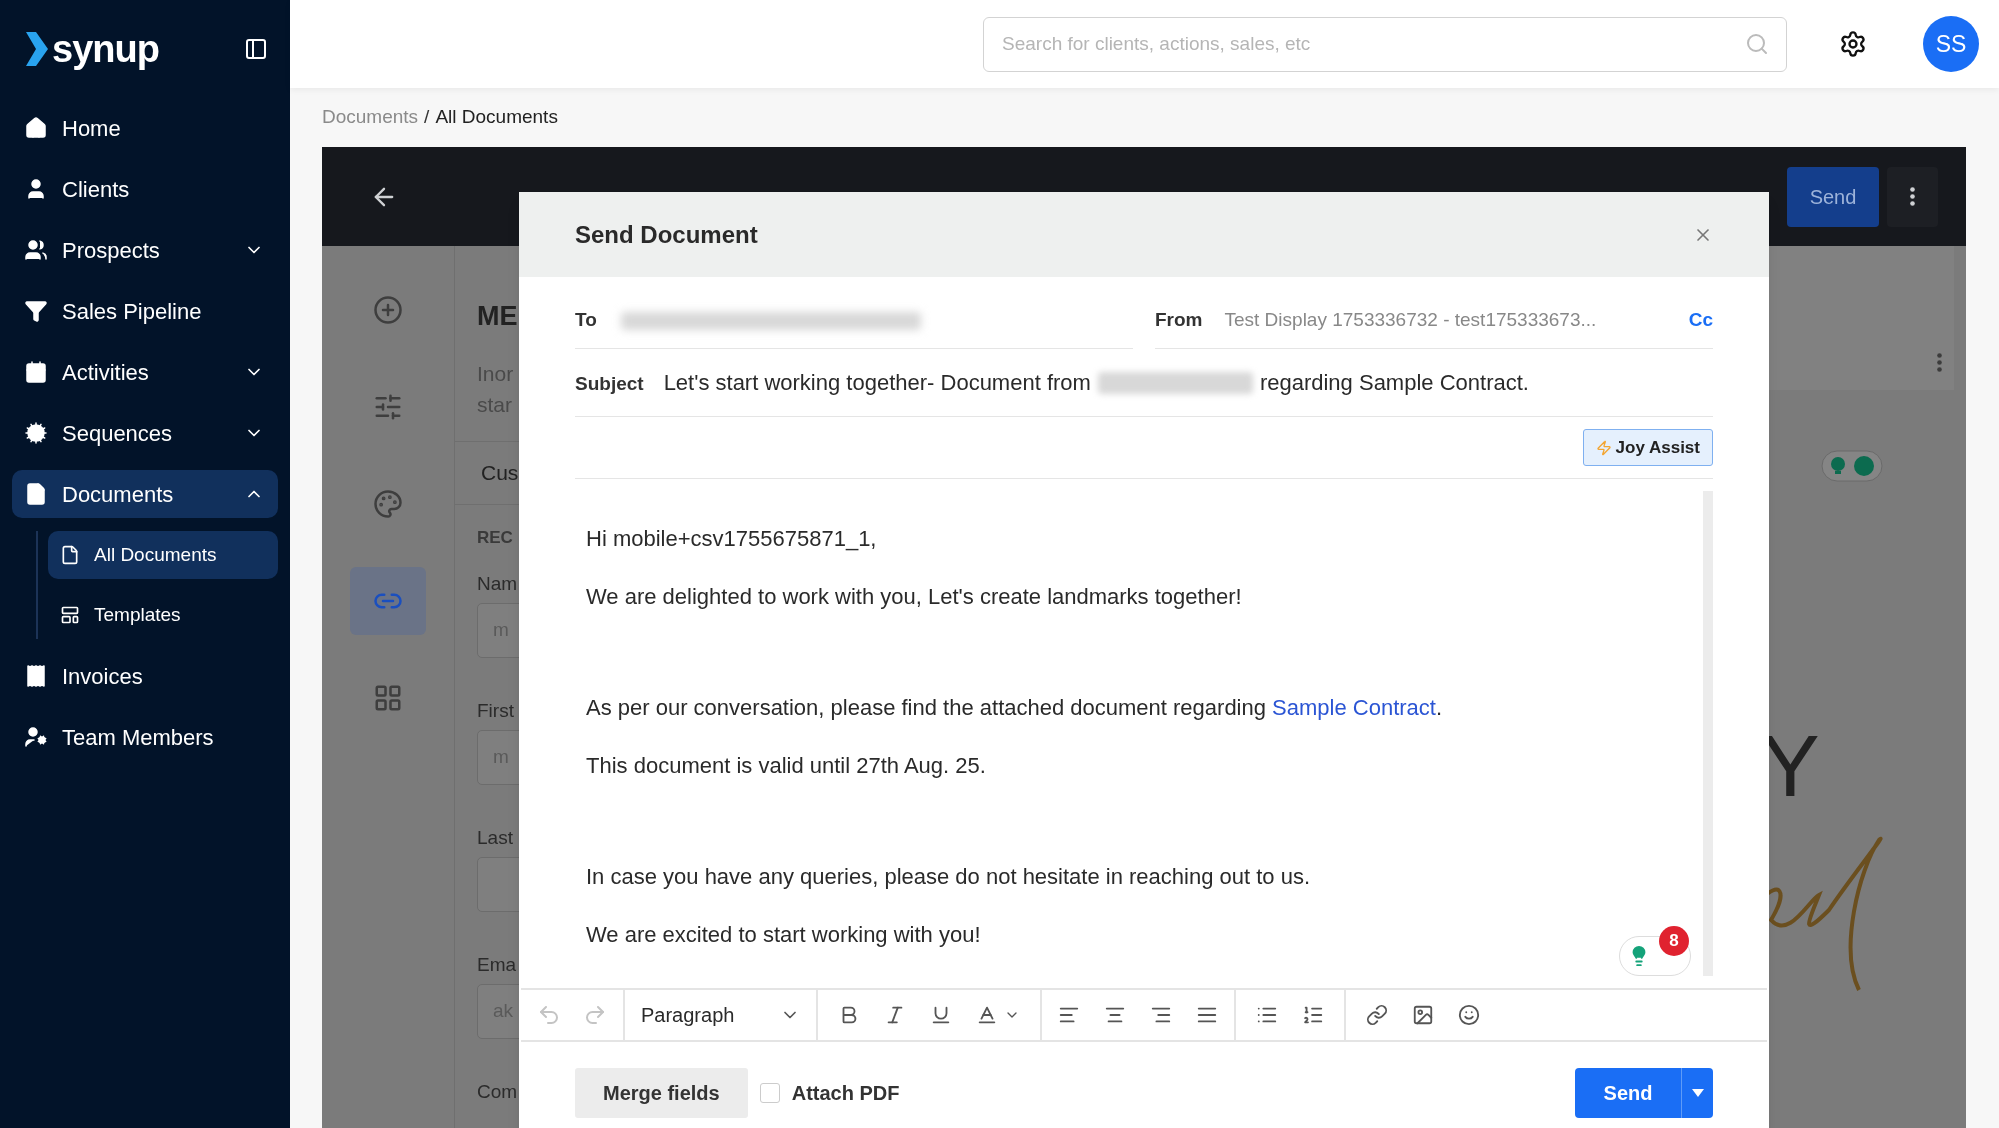 The height and width of the screenshot is (1128, 1999). Describe the element at coordinates (1647, 447) in the screenshot. I see `joy-assist-button: Joy Assist` at that location.